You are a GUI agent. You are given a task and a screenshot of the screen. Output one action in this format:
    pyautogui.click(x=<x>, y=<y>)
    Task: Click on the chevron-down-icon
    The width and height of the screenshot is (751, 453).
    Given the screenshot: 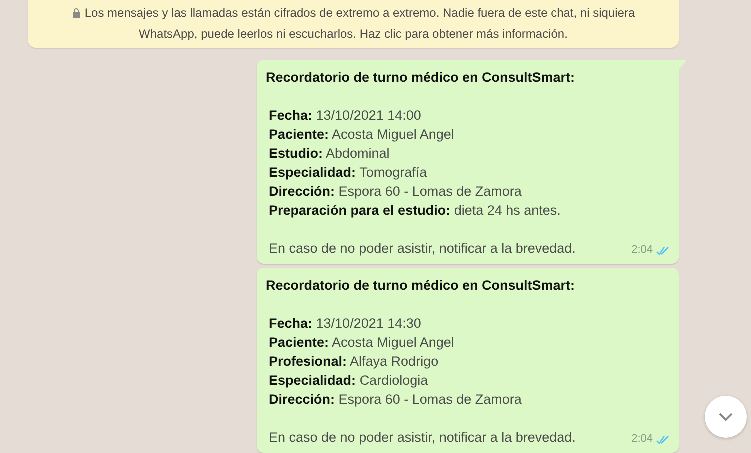 What is the action you would take?
    pyautogui.click(x=726, y=417)
    